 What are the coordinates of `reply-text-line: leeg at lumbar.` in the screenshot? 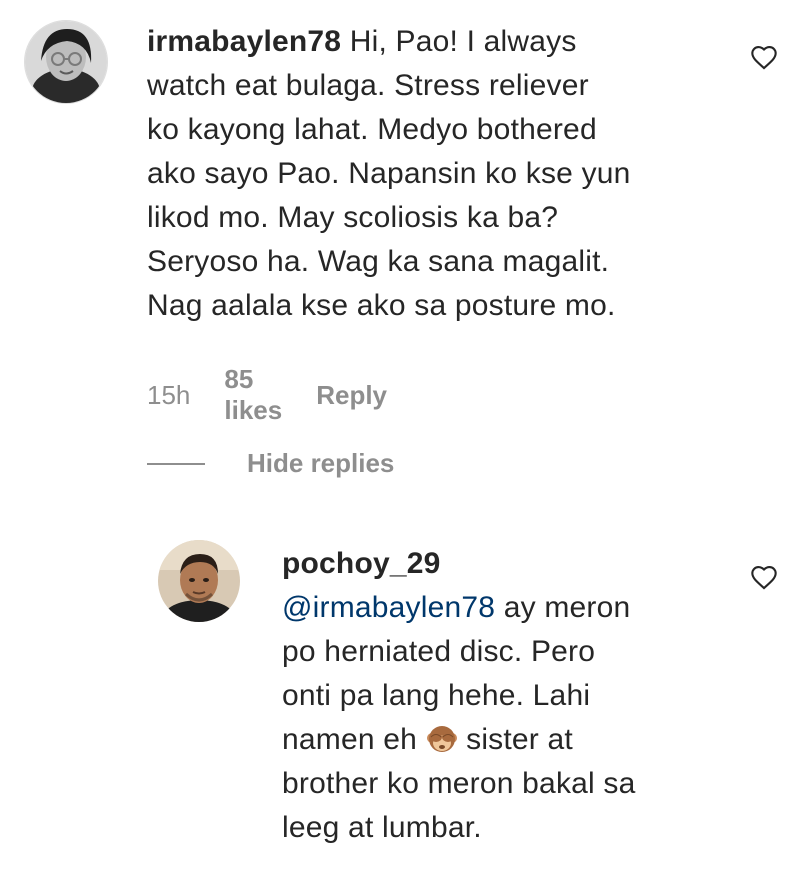 It's located at (382, 827).